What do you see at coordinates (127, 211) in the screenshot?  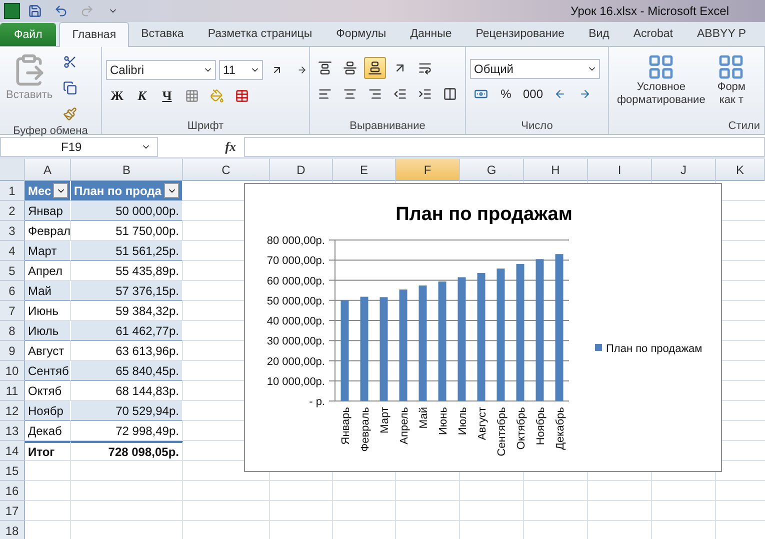 I see `table-cell: 50 000,00р.` at bounding box center [127, 211].